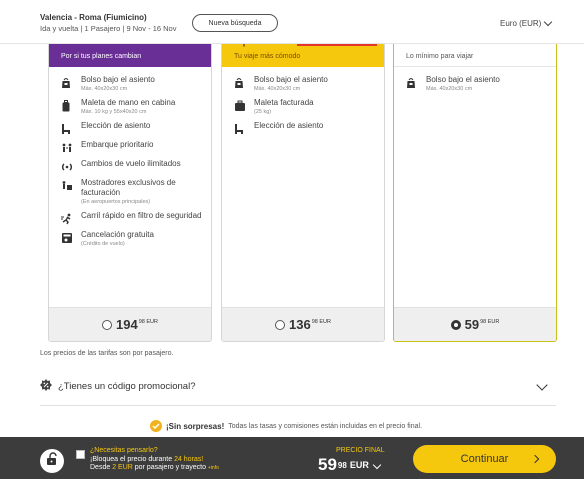 This screenshot has height=479, width=584. Describe the element at coordinates (141, 215) in the screenshot. I see `feature-label: Carril rápido en filtro de seguridad` at that location.